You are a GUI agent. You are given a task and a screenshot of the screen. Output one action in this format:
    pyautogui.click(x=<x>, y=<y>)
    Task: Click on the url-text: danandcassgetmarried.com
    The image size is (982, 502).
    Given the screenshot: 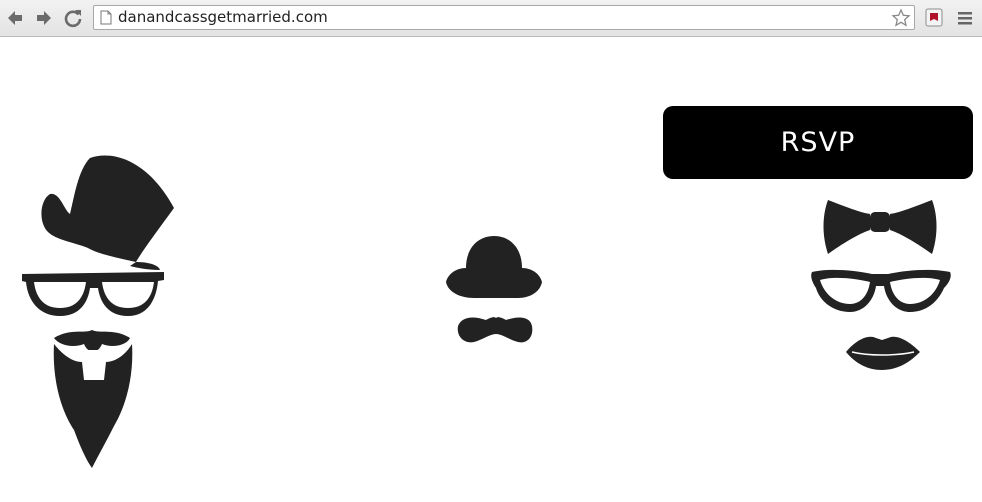 What is the action you would take?
    pyautogui.click(x=223, y=17)
    